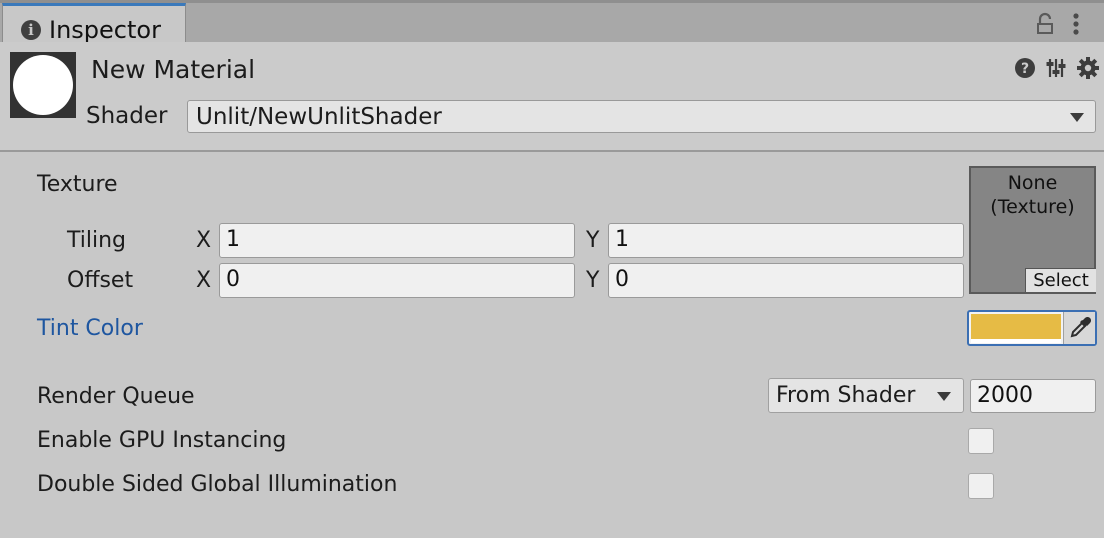 This screenshot has height=538, width=1104. I want to click on tiling-y-field: 1, so click(786, 240).